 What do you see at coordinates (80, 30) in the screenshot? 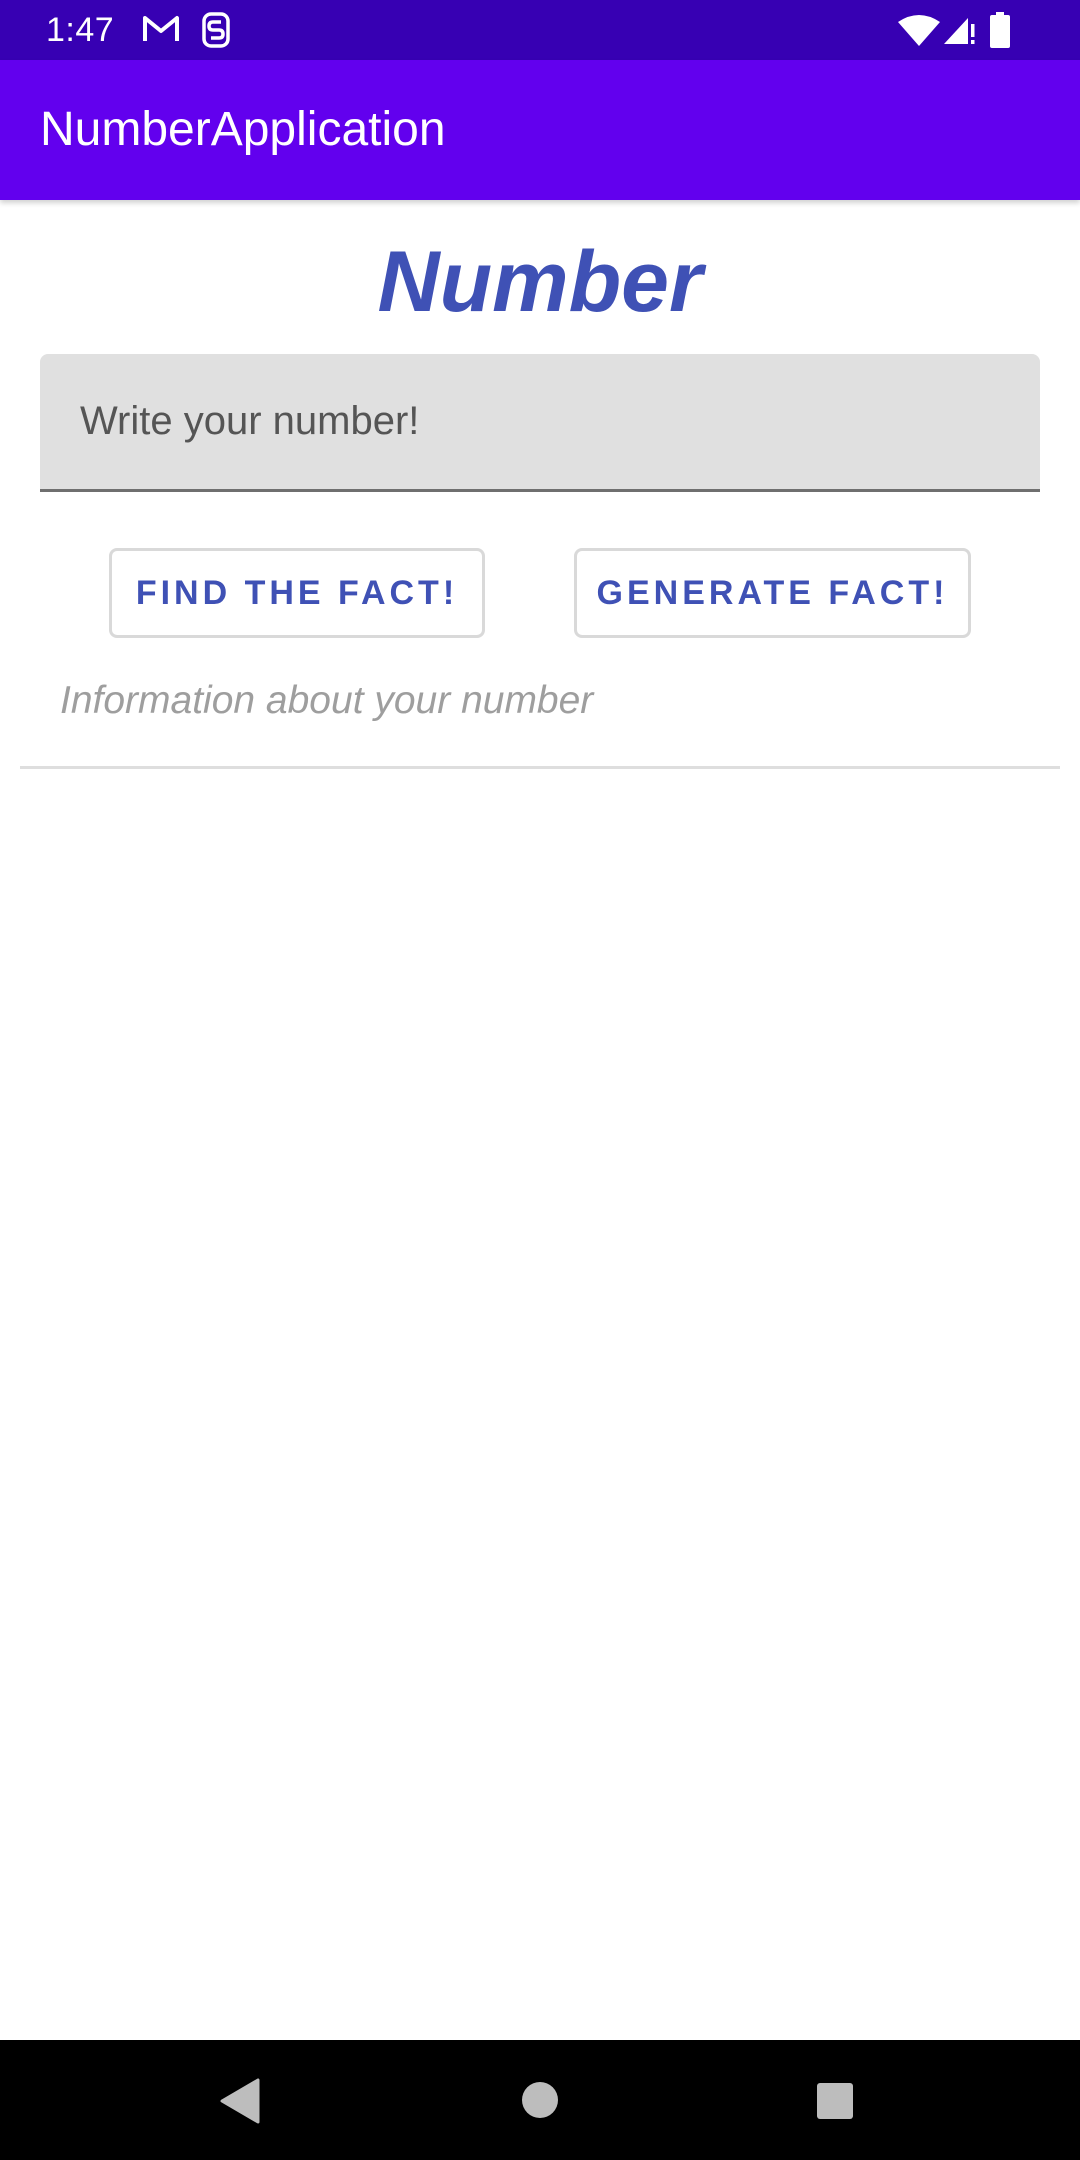
I see `status-time: 1:47` at bounding box center [80, 30].